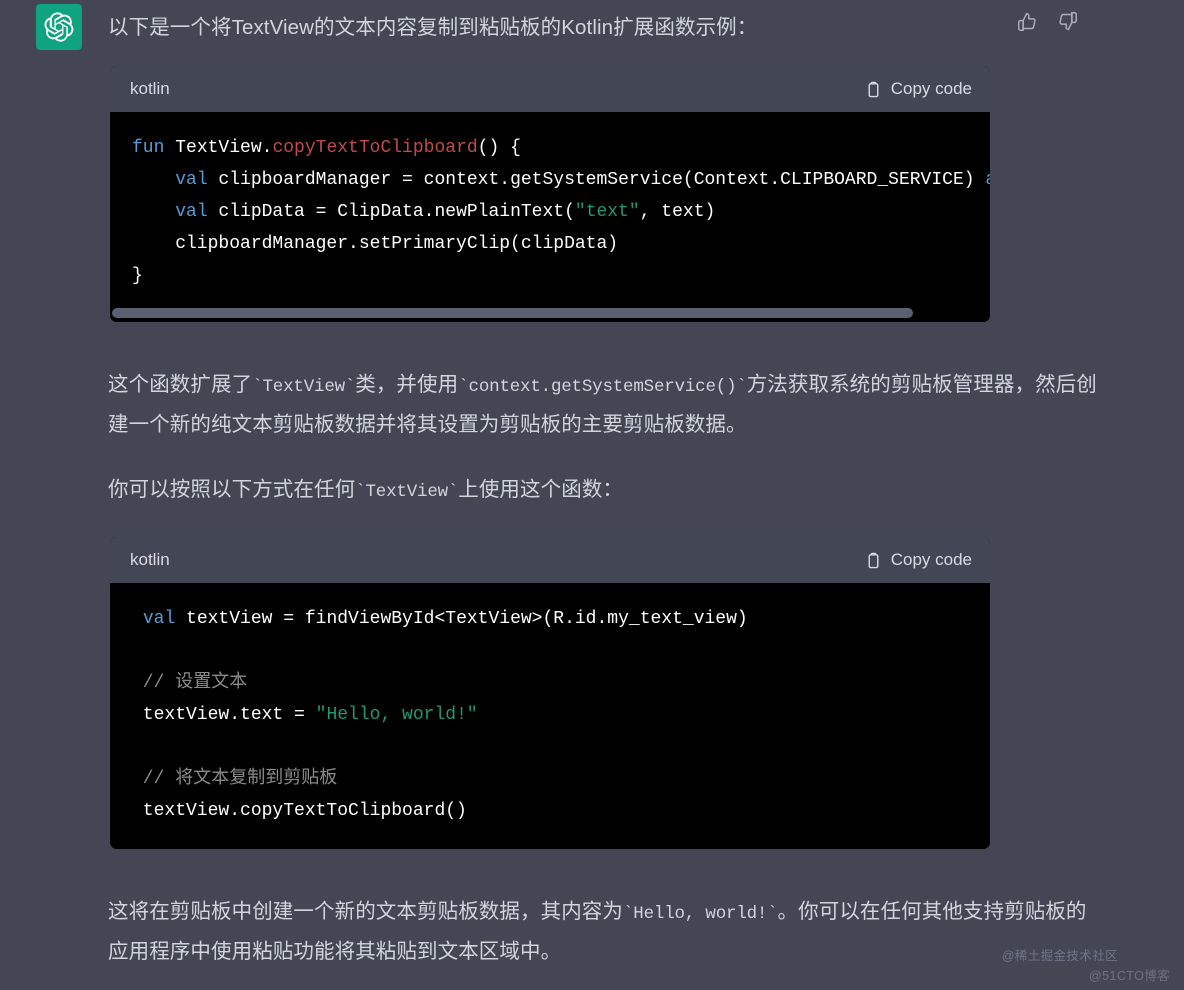 The image size is (1184, 990). Describe the element at coordinates (137, 276) in the screenshot. I see `code-token: }` at that location.